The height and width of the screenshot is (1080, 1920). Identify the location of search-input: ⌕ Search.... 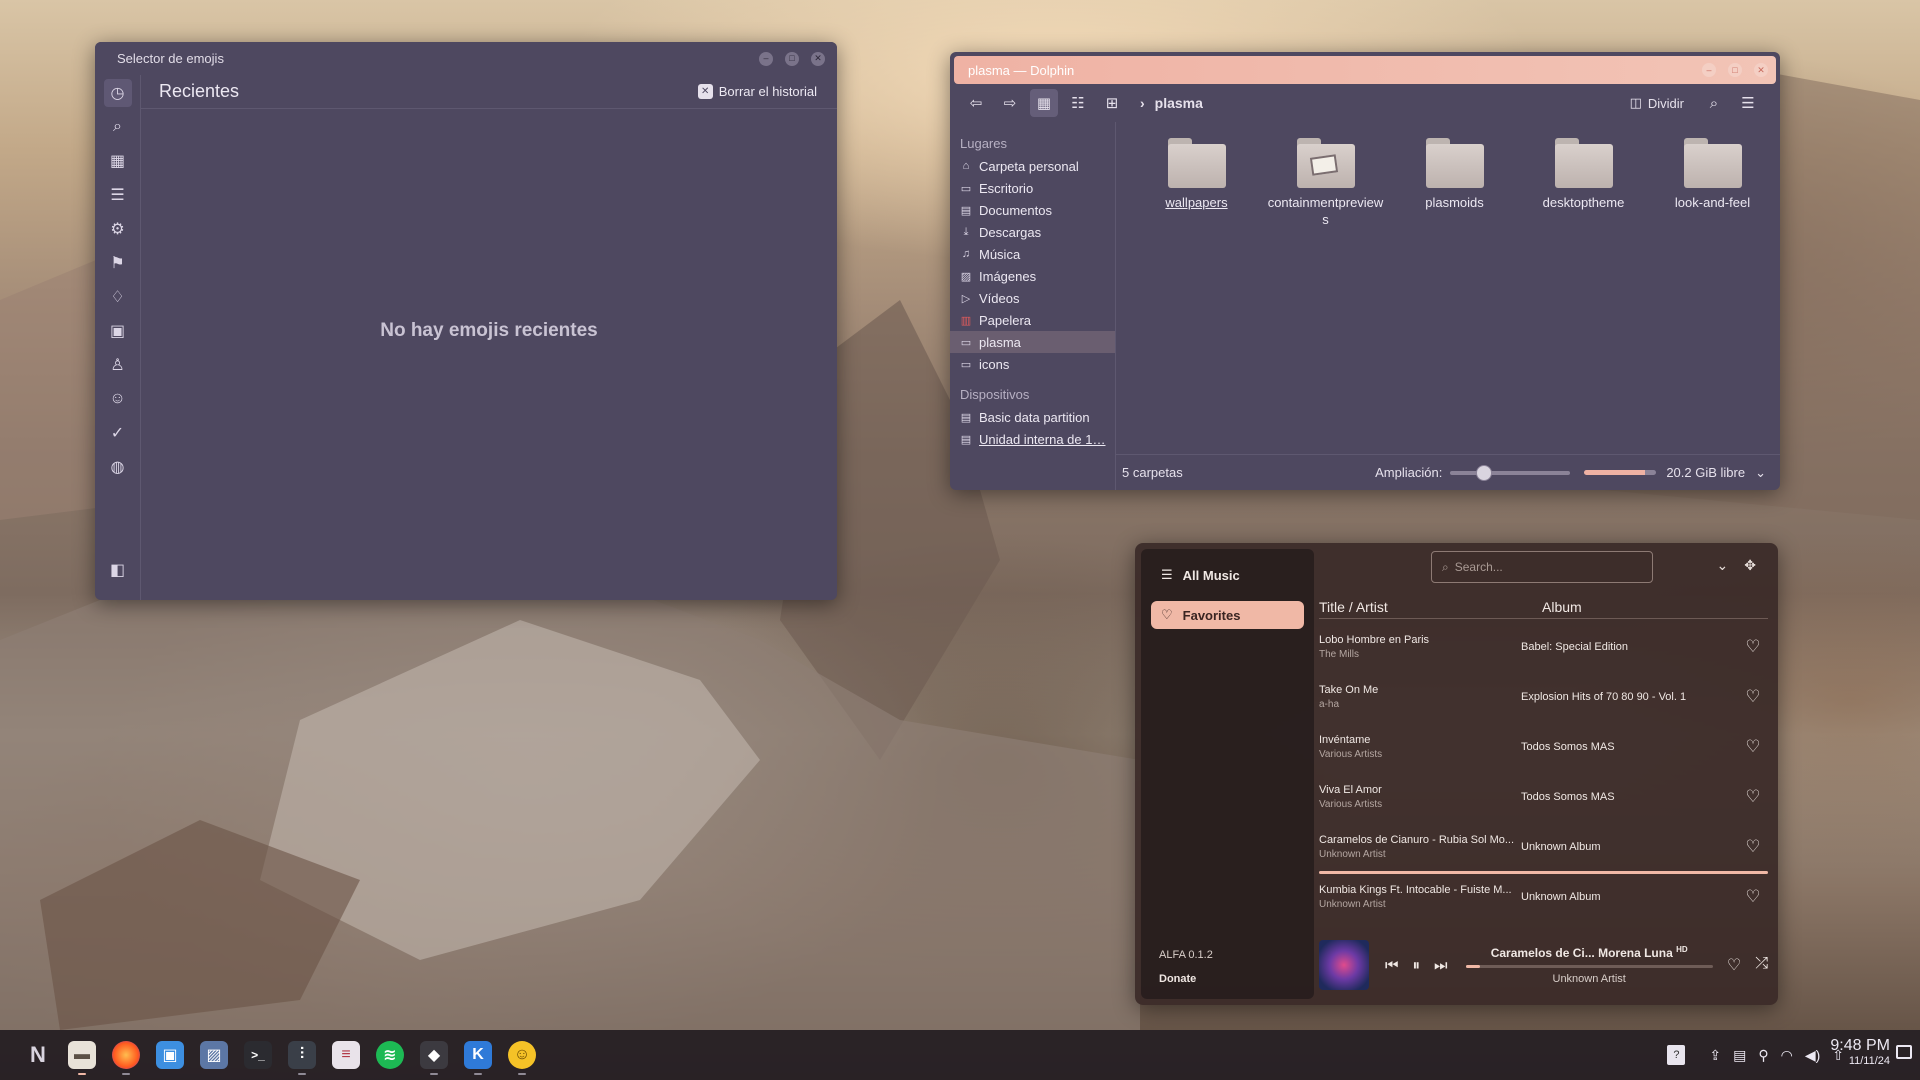
(1542, 567).